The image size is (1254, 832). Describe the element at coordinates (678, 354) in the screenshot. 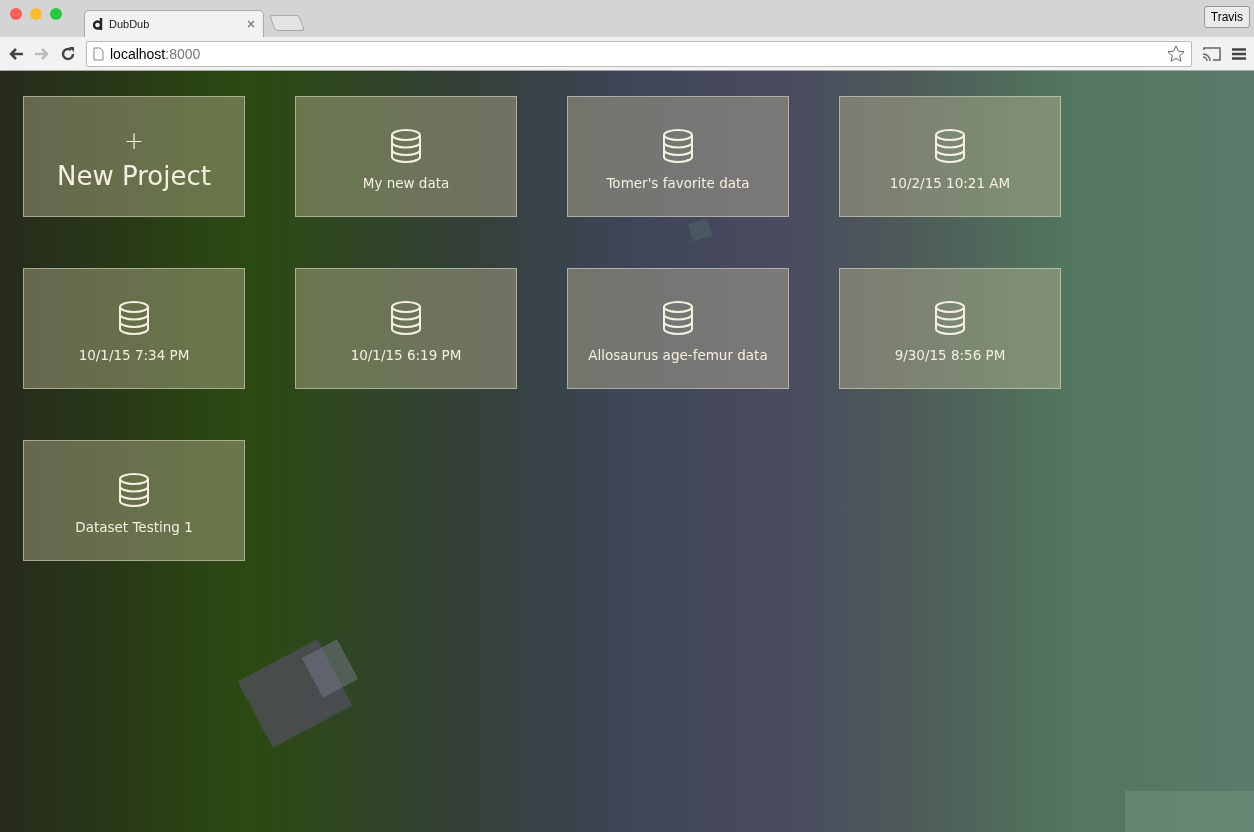

I see `dataset-name: Allosaurus age-femur data` at that location.